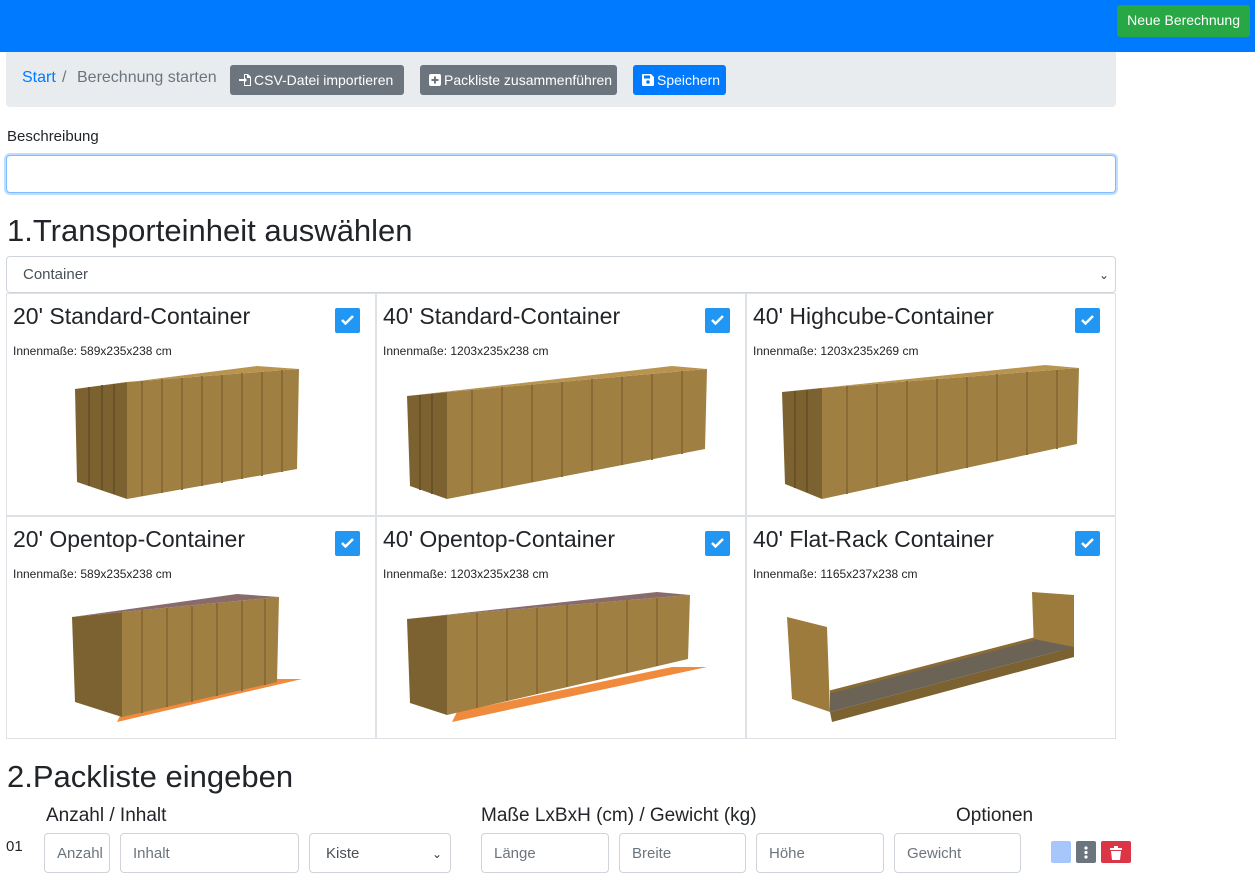 This screenshot has height=879, width=1255. What do you see at coordinates (209, 853) in the screenshot?
I see `content-input: Inhalt` at bounding box center [209, 853].